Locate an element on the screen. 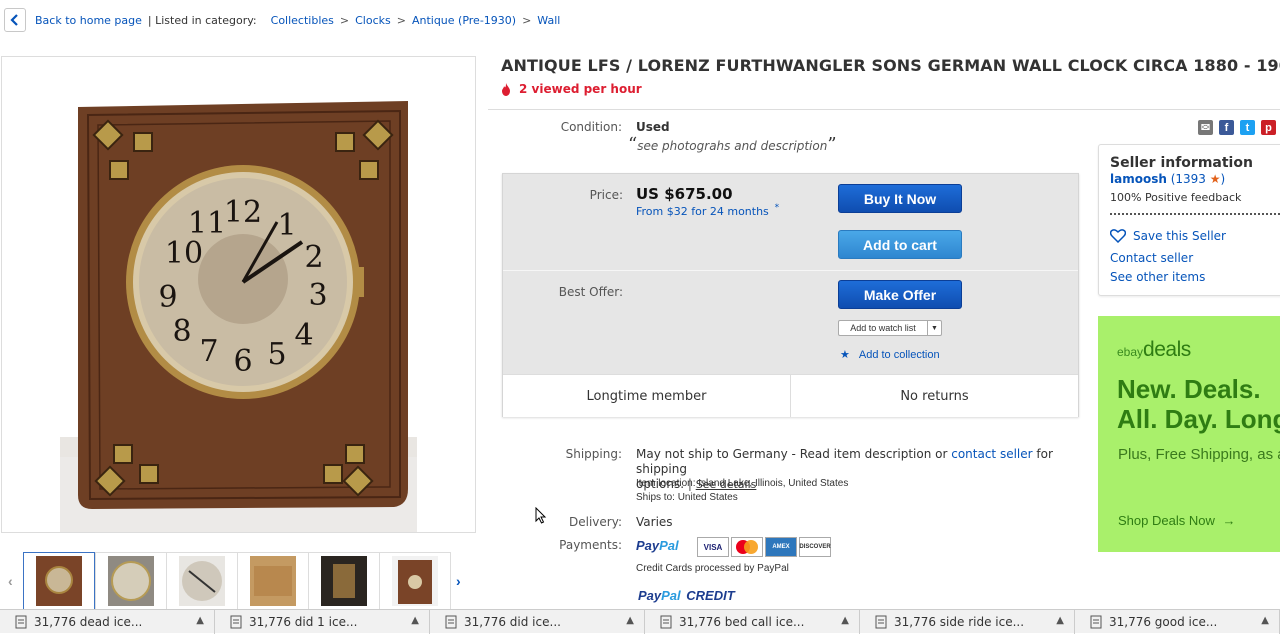 This screenshot has height=634, width=1280. mastercard-icon is located at coordinates (747, 547).